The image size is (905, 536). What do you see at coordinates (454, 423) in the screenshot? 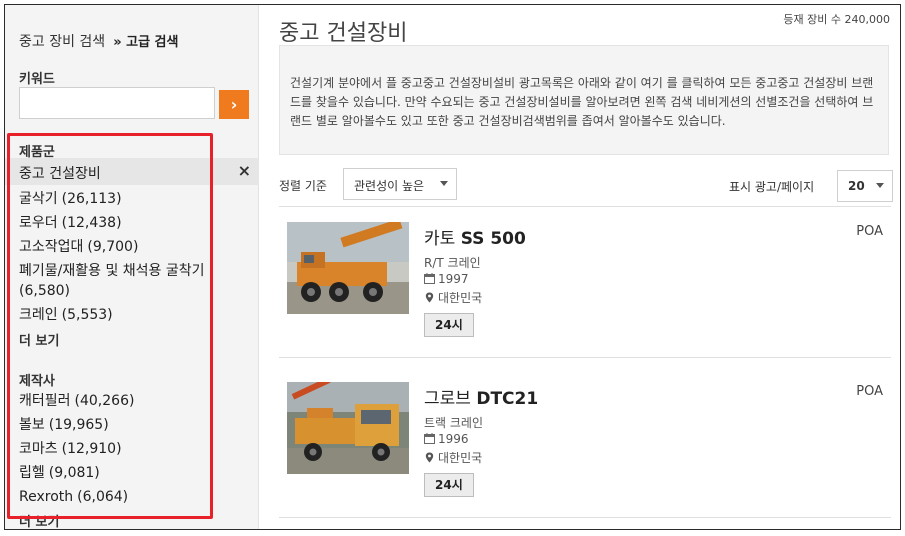
I see `listing-type: 트랙 크레인` at bounding box center [454, 423].